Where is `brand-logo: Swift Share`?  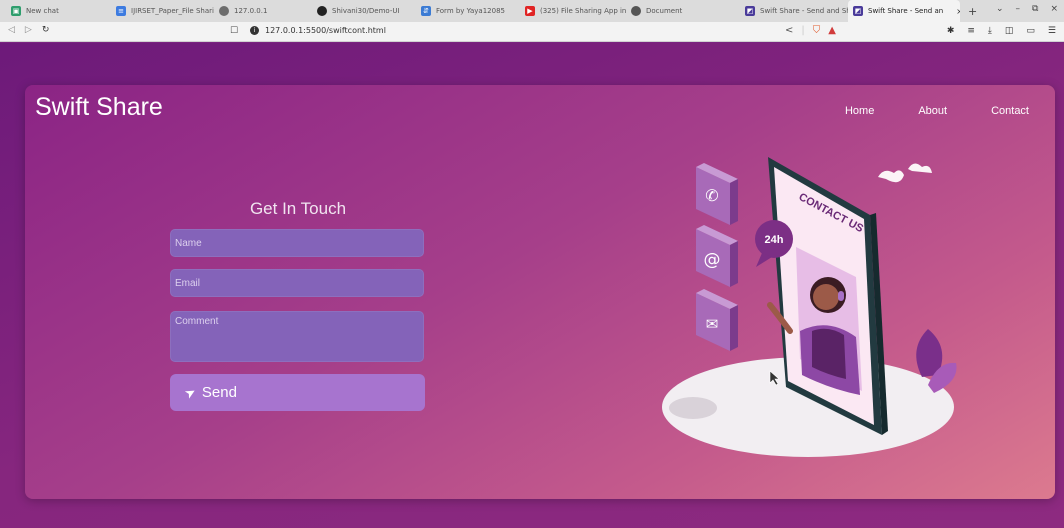 brand-logo: Swift Share is located at coordinates (99, 107).